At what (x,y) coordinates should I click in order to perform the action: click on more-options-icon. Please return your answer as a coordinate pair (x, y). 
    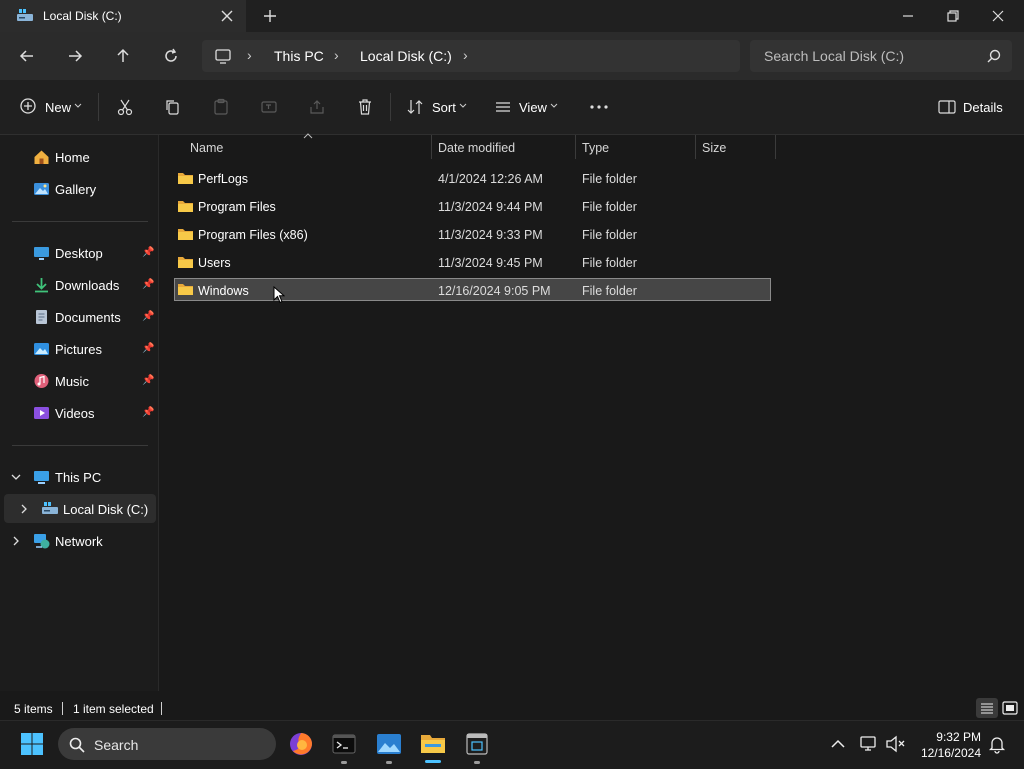
    Looking at the image, I should click on (599, 107).